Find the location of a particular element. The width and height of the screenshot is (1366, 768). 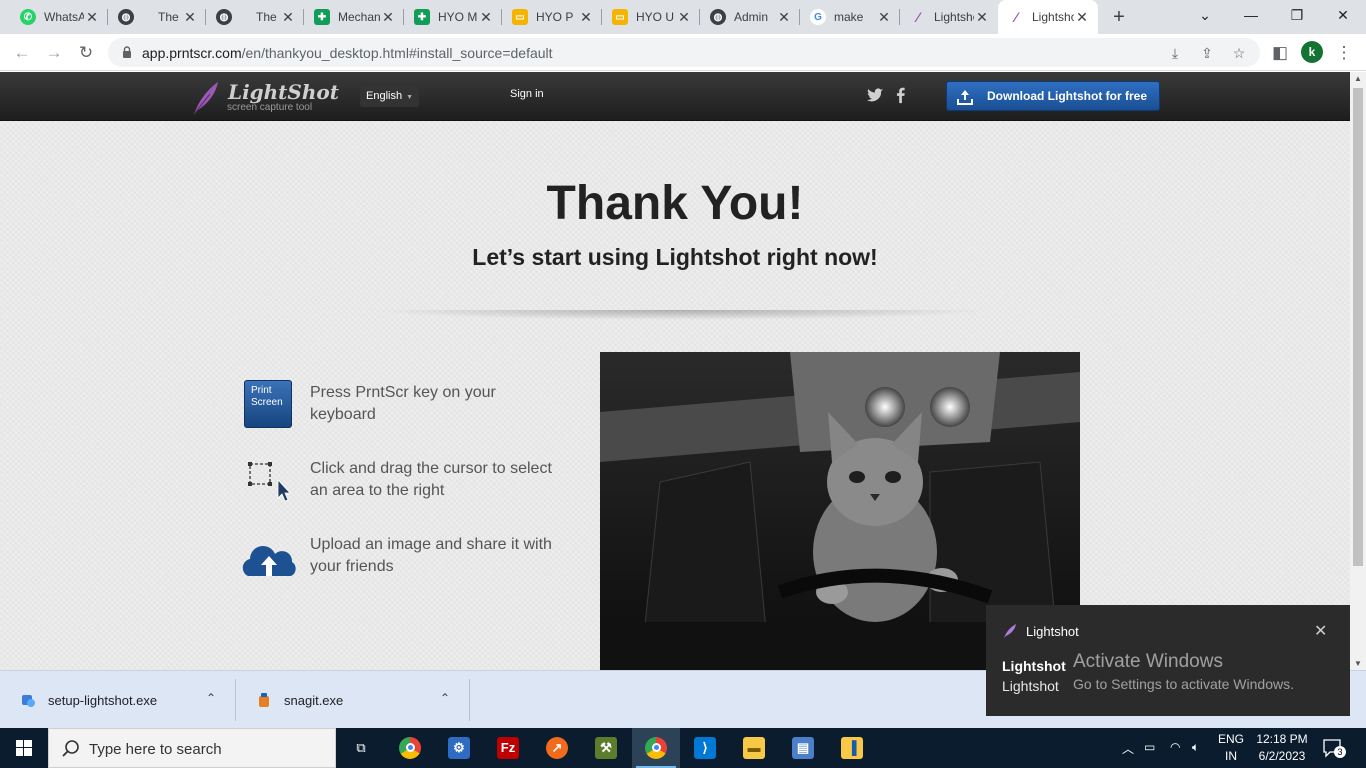

battery-icon: ▭ is located at coordinates (1149, 747).